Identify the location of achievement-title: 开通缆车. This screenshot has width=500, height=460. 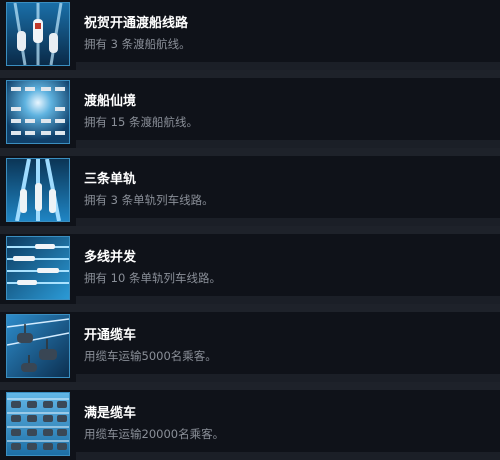
(110, 335).